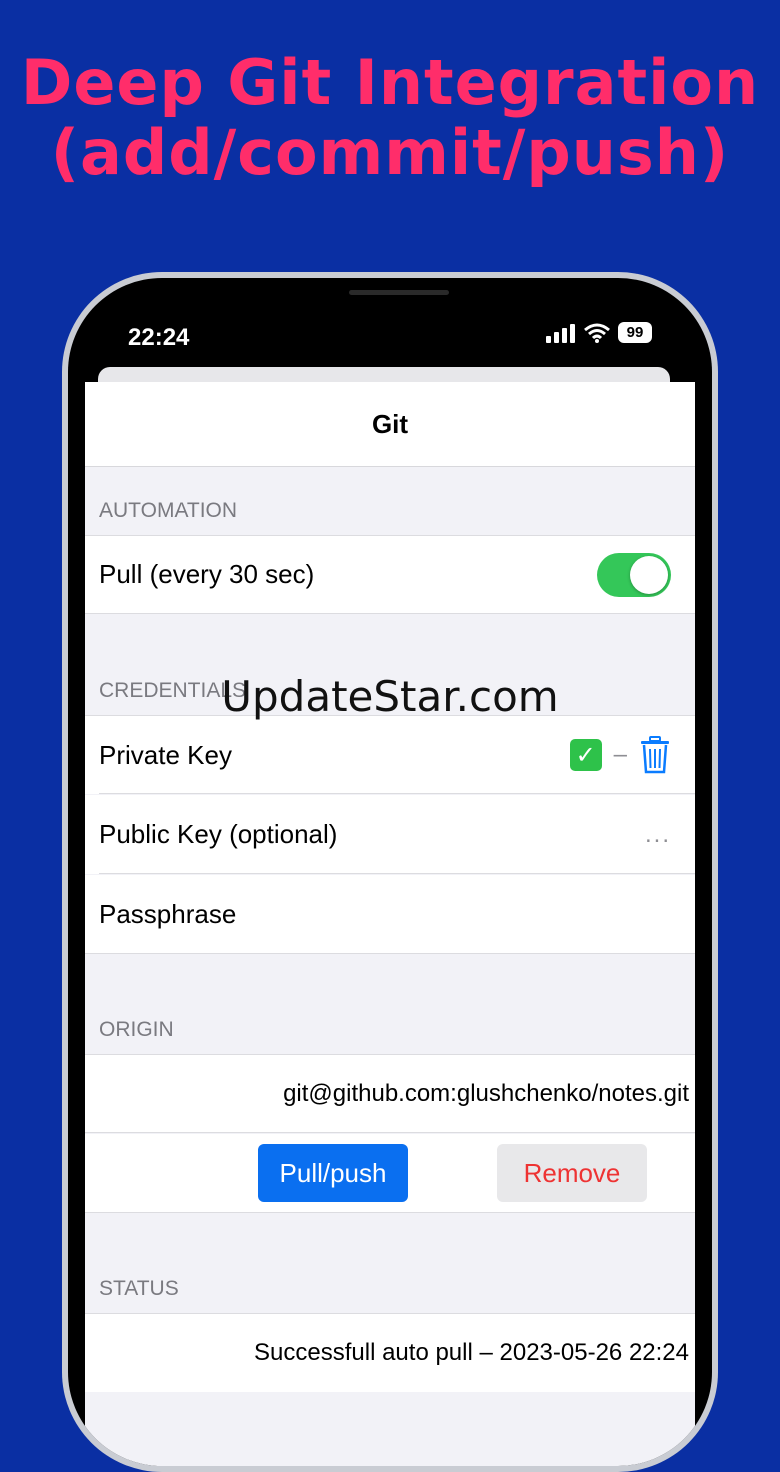 Image resolution: width=780 pixels, height=1472 pixels. I want to click on origin-actions-row: Pull/push Remove, so click(390, 1173).